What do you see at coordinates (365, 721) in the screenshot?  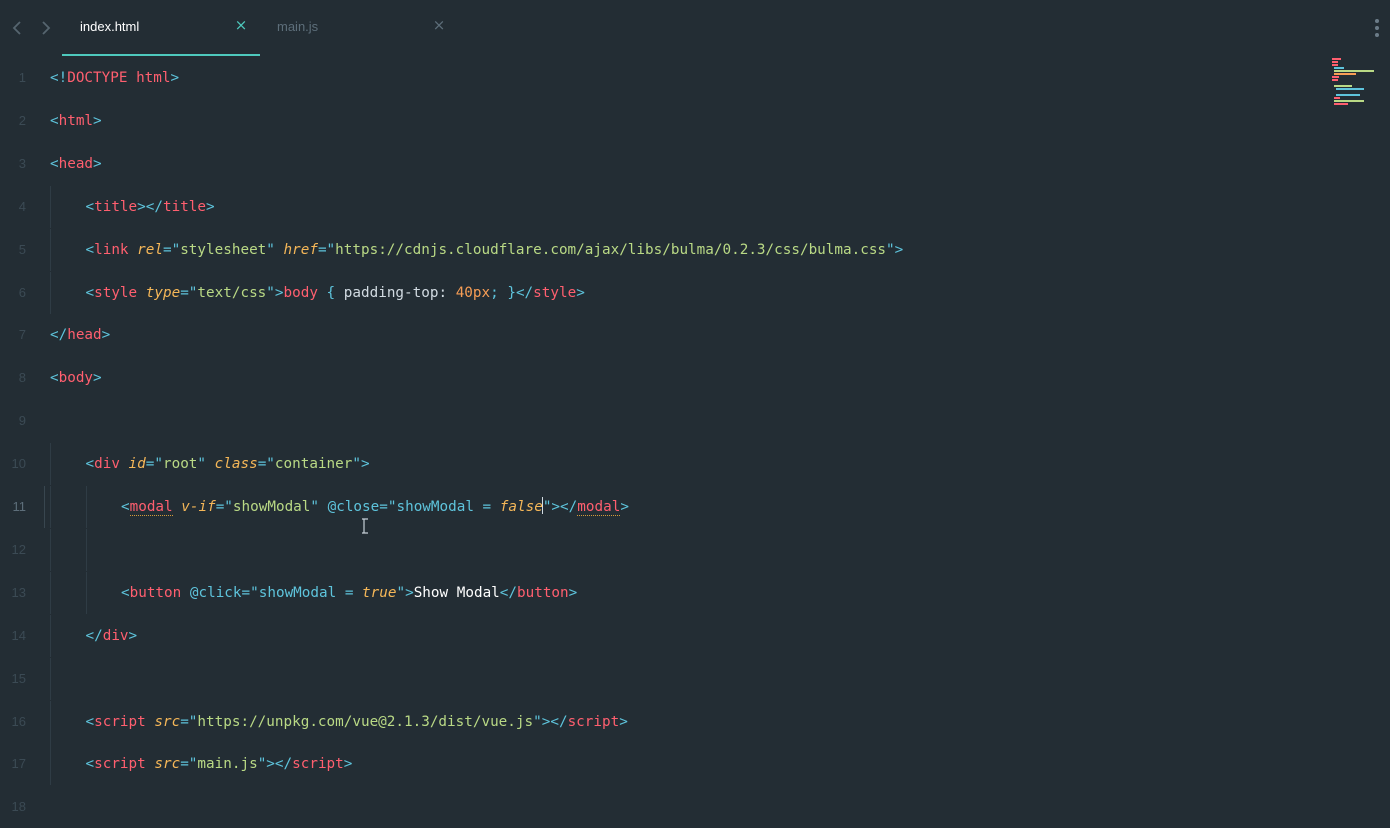 I see `code-token: https://unpkg.com/vue@2.1.3/dist/vue.js` at bounding box center [365, 721].